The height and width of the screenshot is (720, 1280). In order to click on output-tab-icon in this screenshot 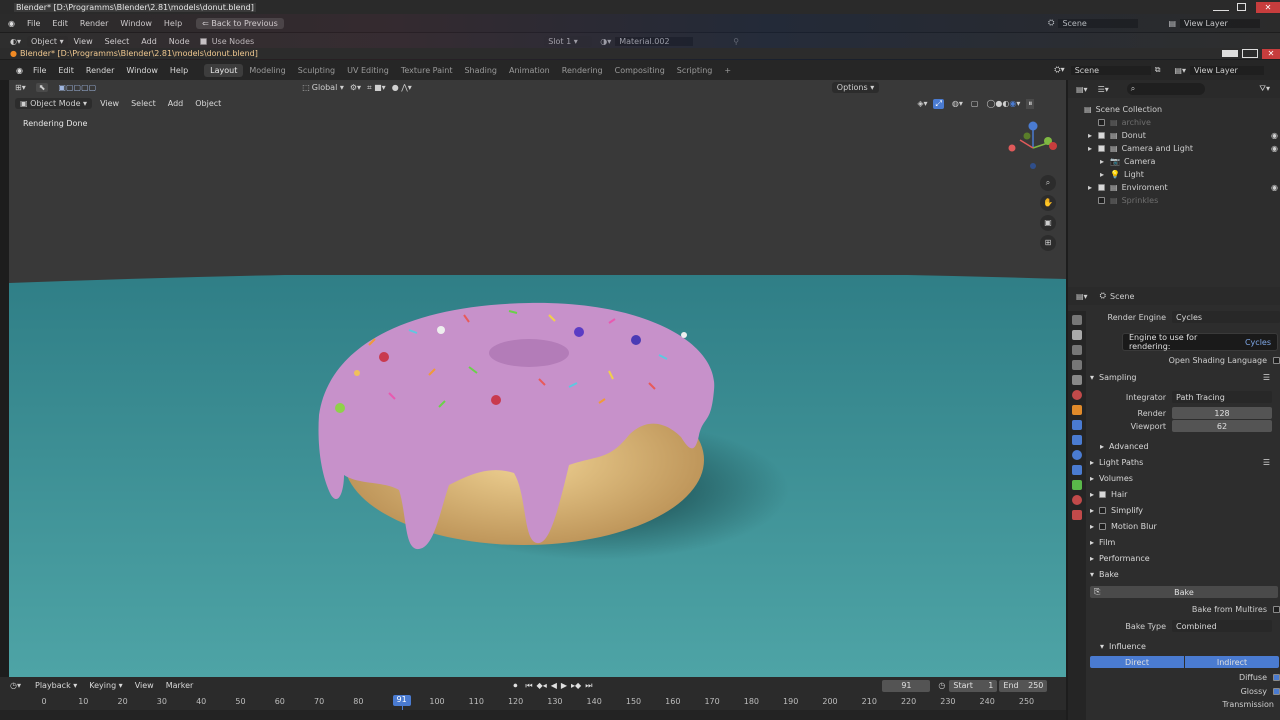, I will do `click(1077, 350)`.